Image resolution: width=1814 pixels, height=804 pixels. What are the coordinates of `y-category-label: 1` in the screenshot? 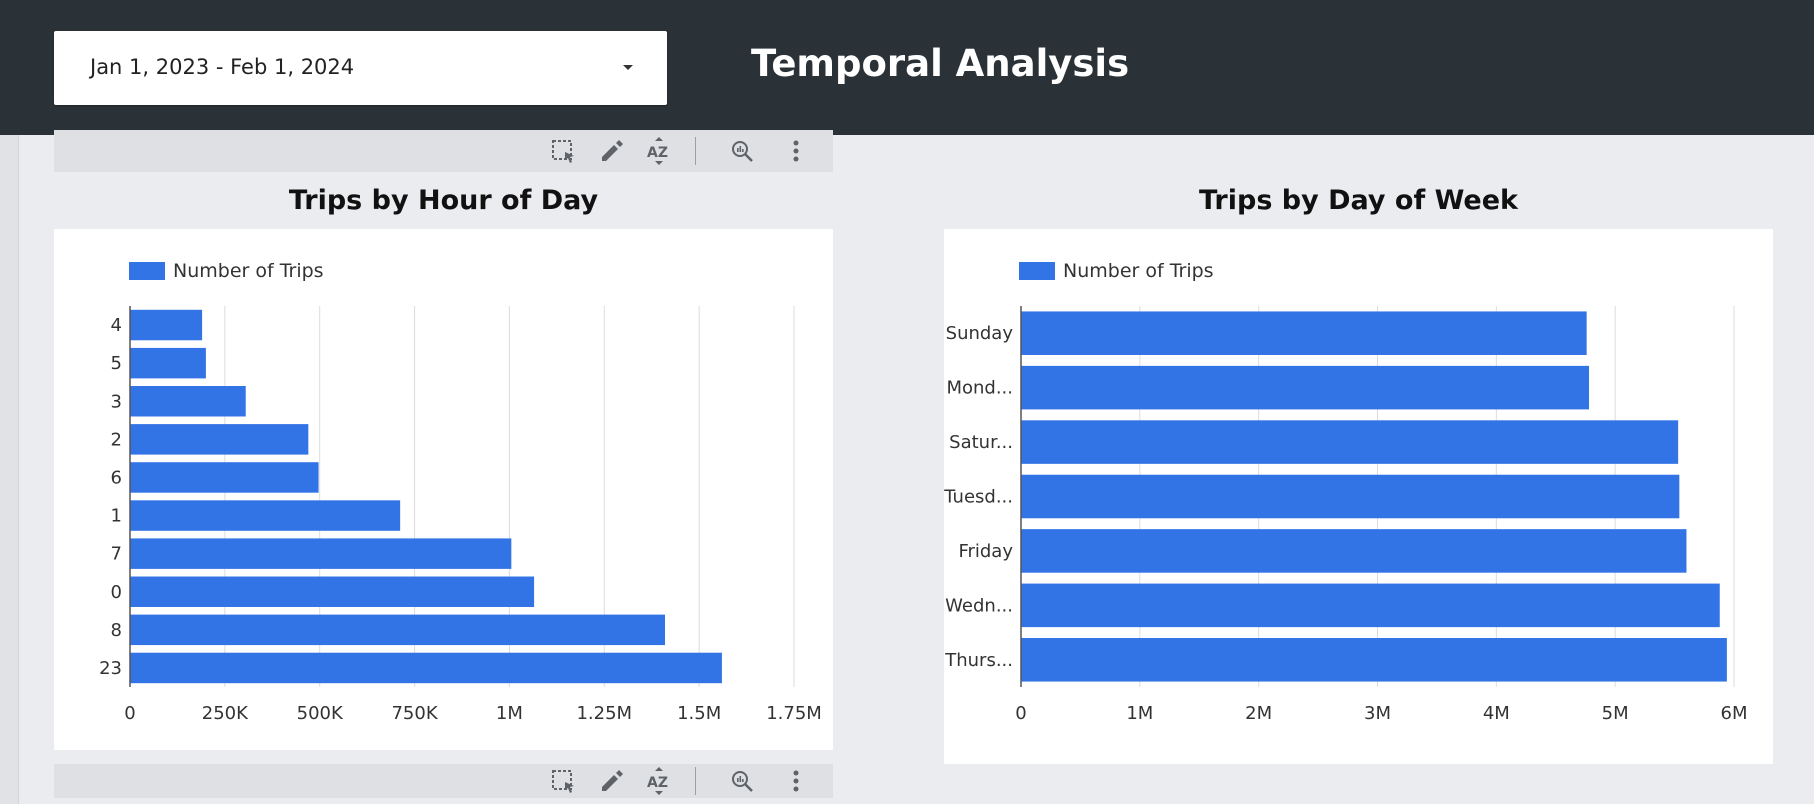 It's located at (116, 516).